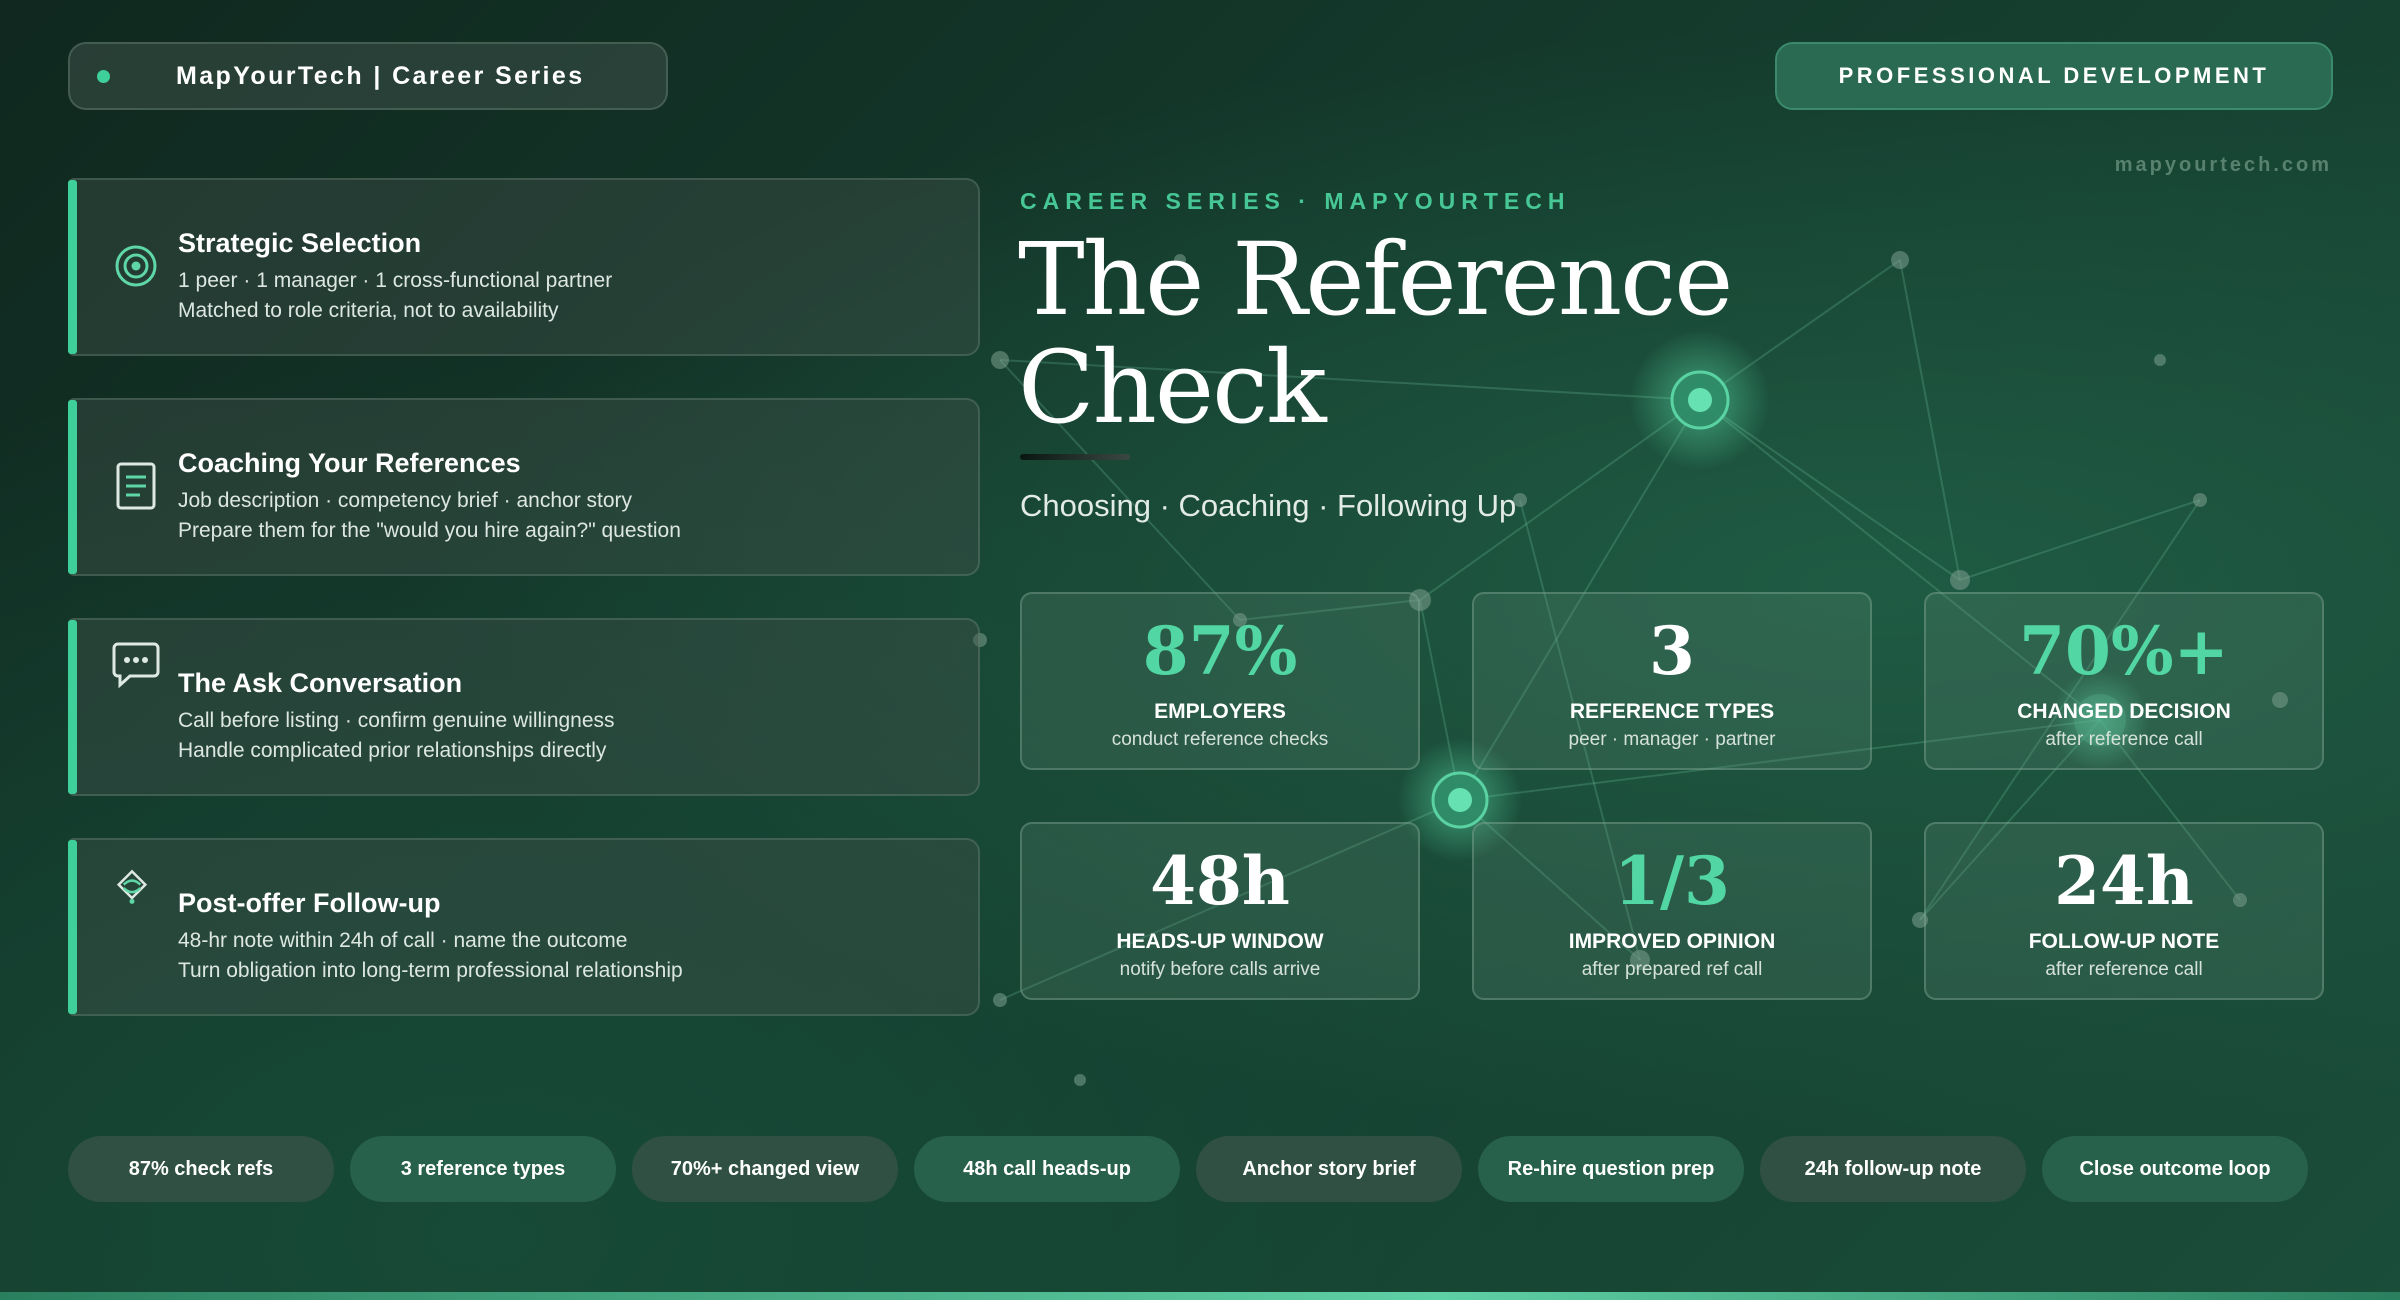  I want to click on chip: Close outcome loop, so click(2175, 1169).